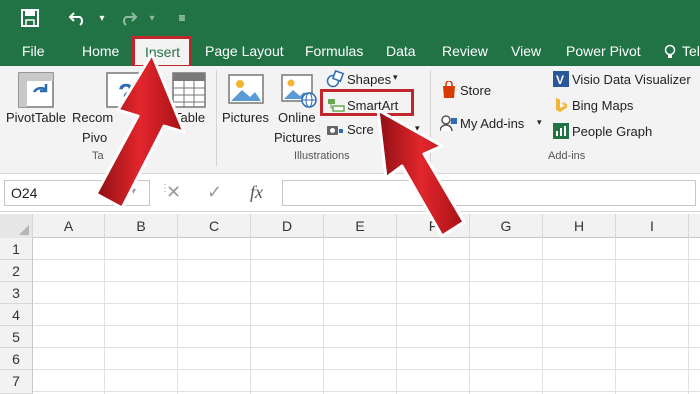  What do you see at coordinates (246, 91) in the screenshot?
I see `pictures-icon` at bounding box center [246, 91].